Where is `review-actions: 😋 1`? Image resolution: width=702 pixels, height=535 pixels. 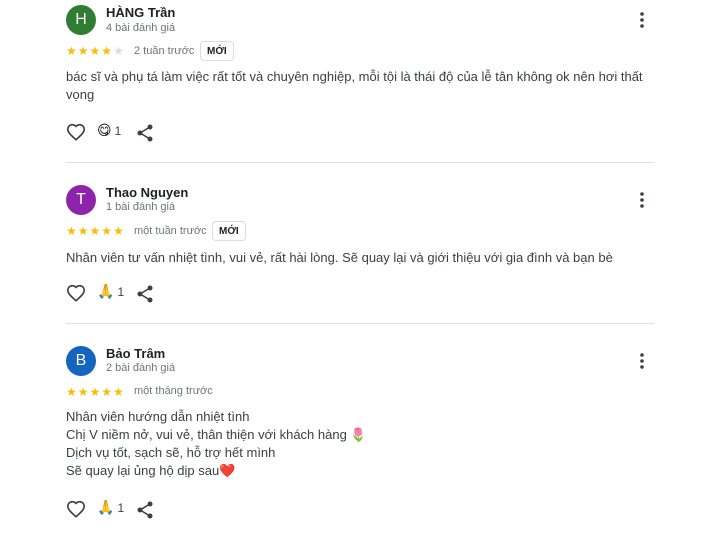
review-actions: 😋 1 is located at coordinates (116, 134).